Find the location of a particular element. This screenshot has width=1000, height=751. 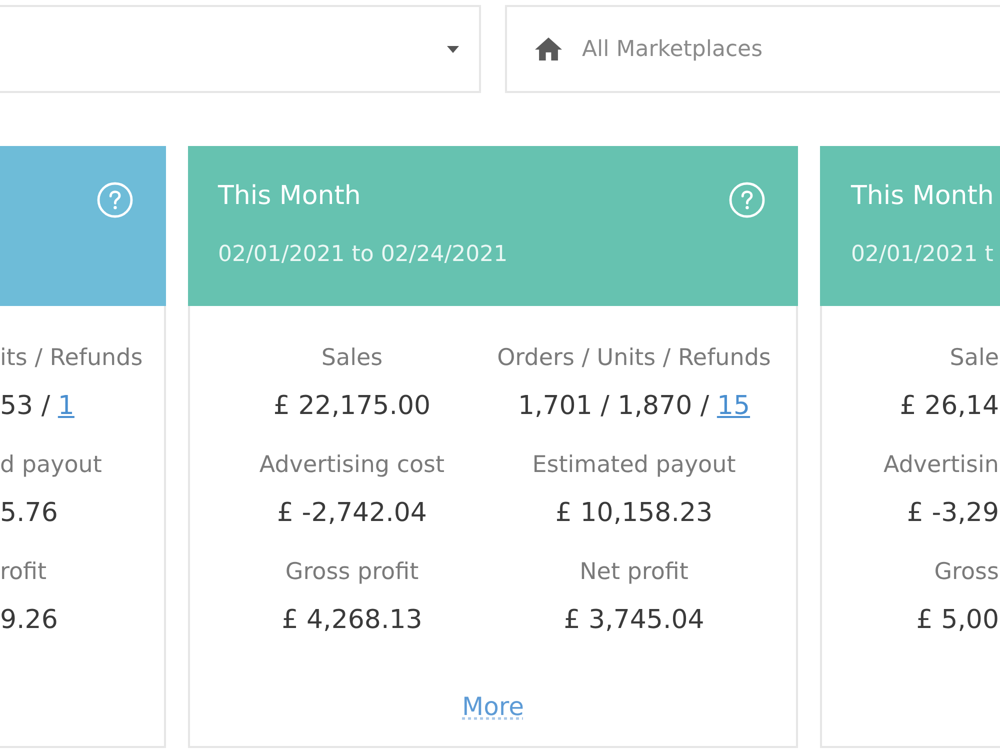

caret-icon is located at coordinates (453, 49).